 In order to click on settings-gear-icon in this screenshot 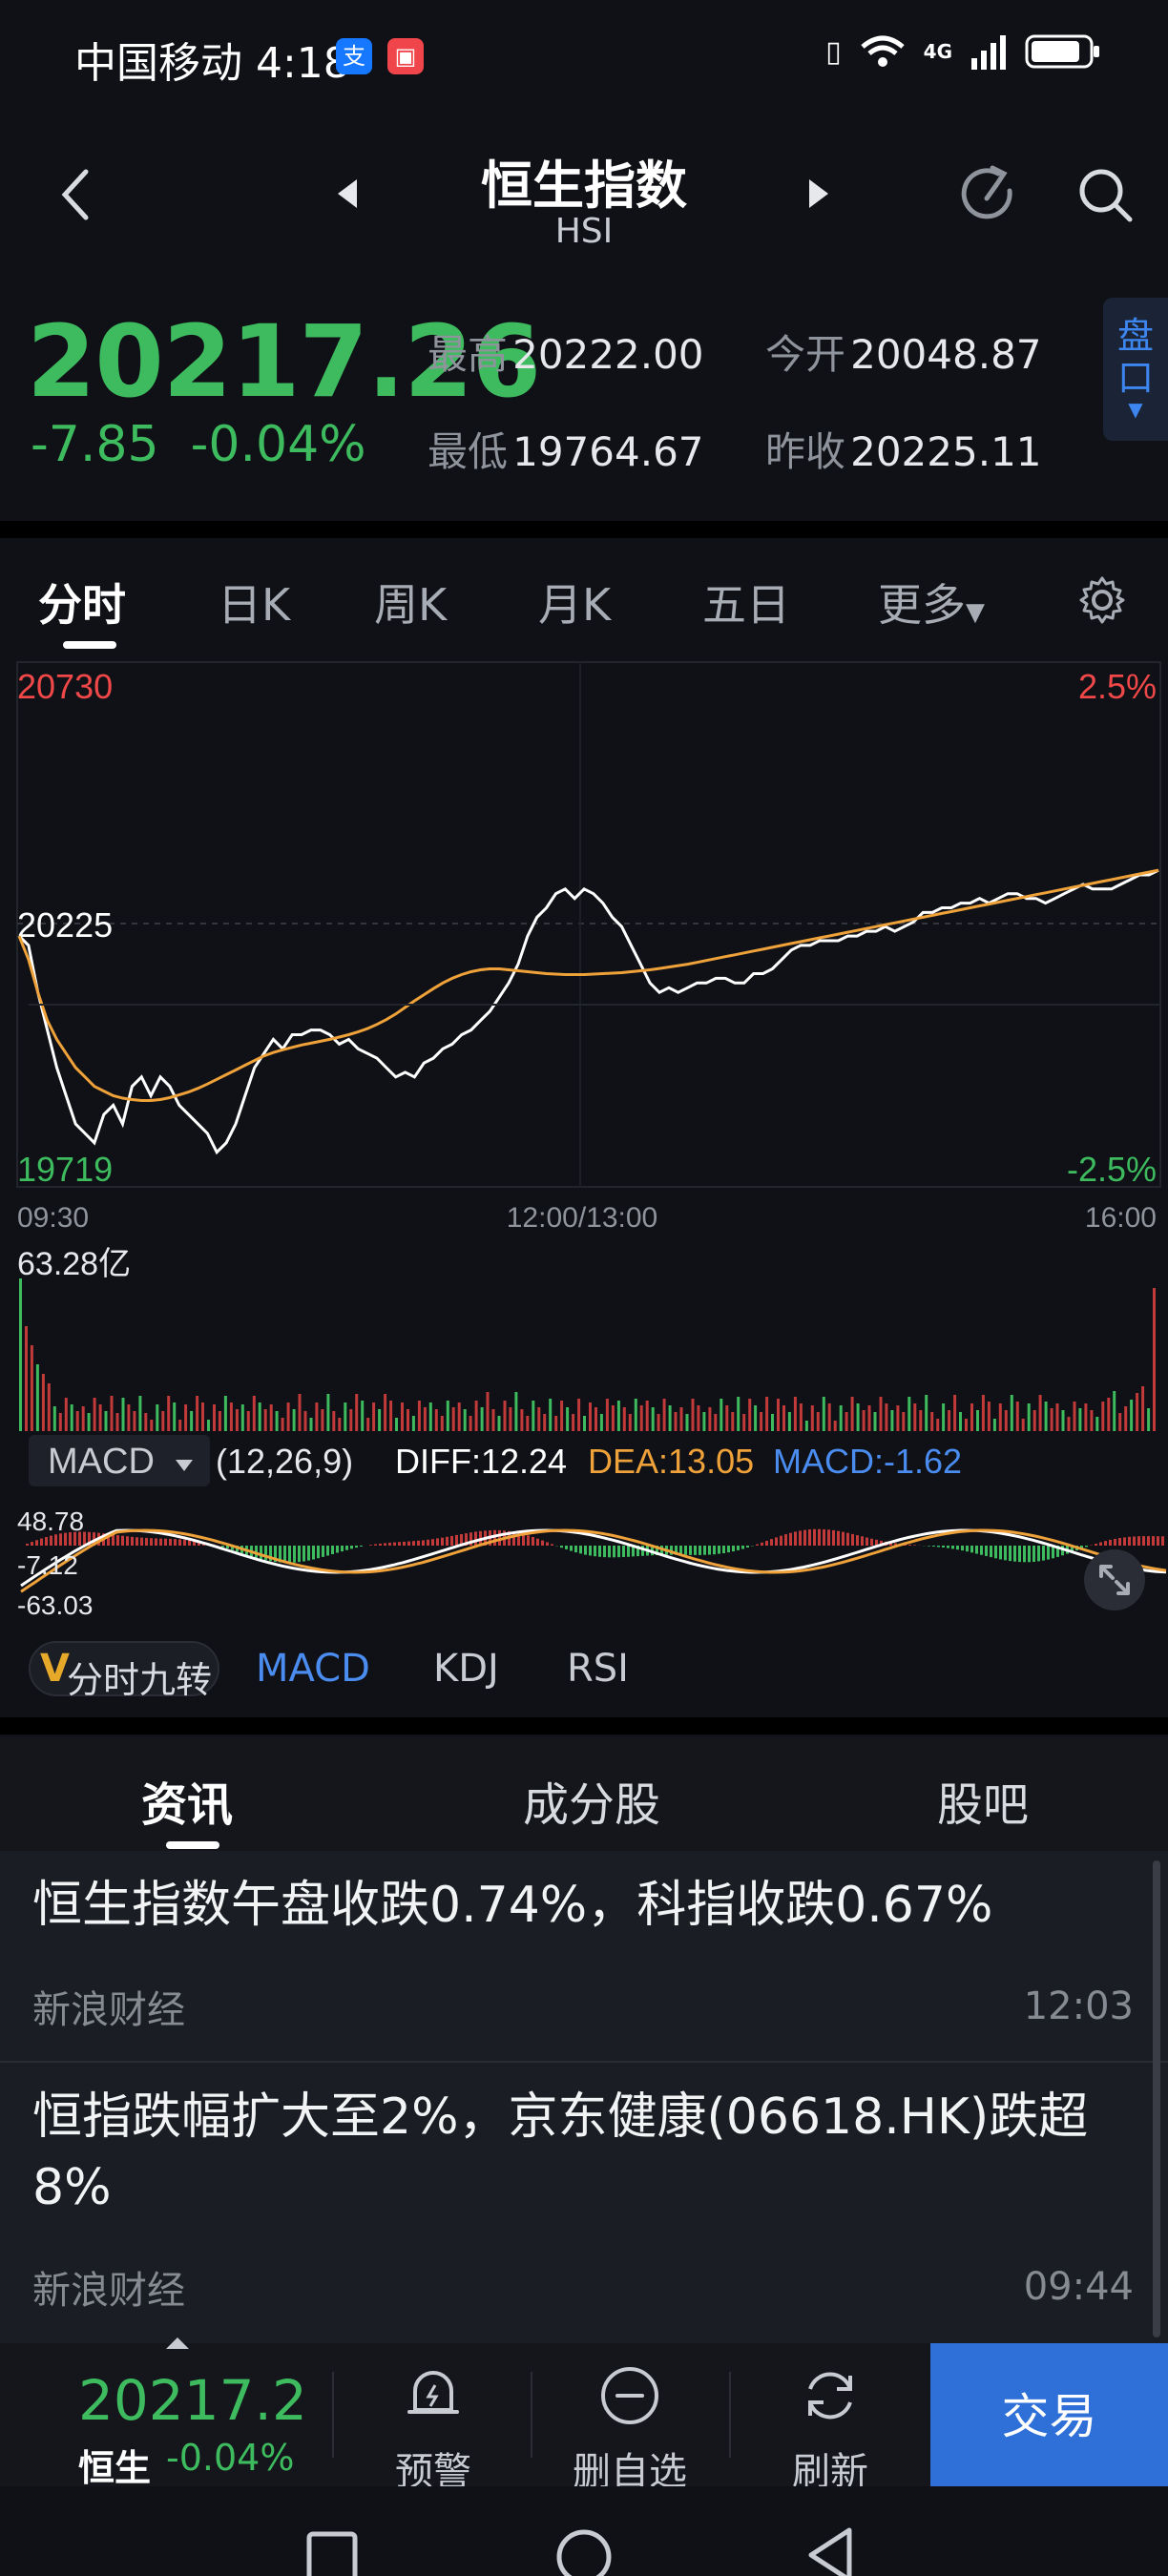, I will do `click(1102, 600)`.